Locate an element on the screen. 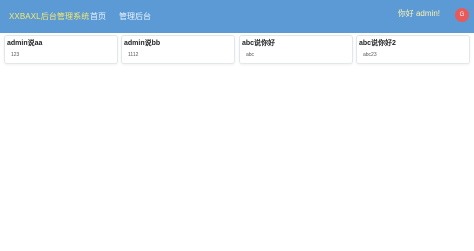  message-card-body: abc is located at coordinates (250, 55).